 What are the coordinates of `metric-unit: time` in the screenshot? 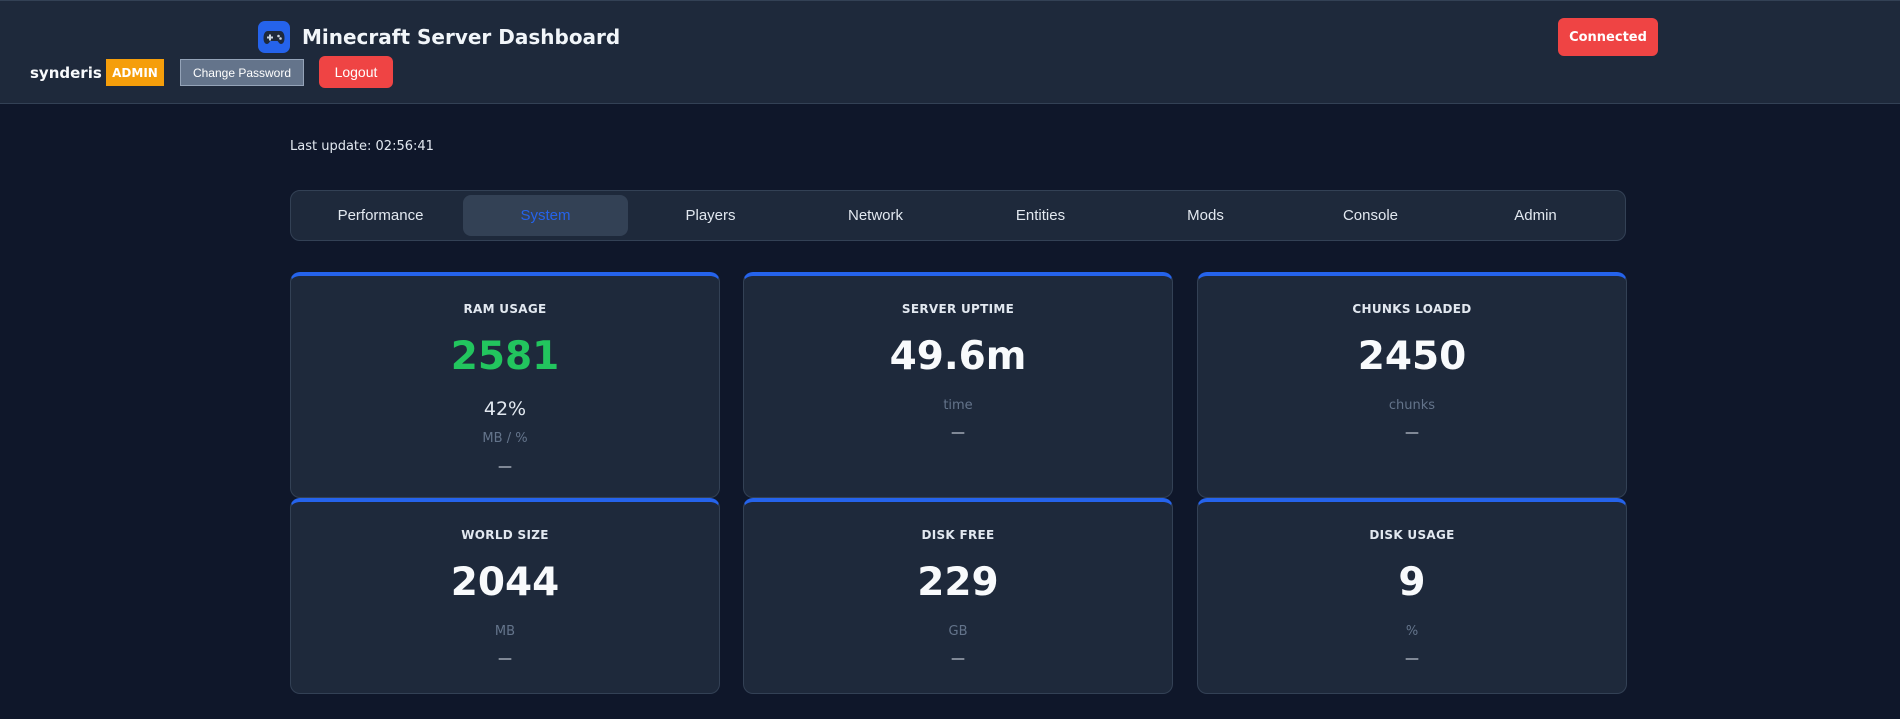 It's located at (958, 405).